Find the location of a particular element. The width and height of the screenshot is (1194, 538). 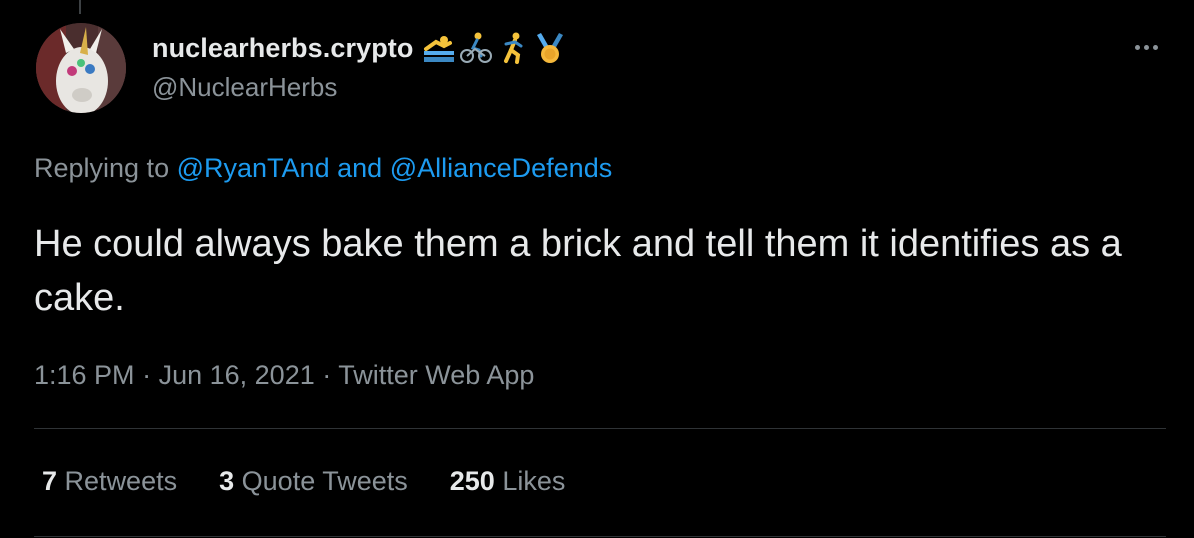

tweet-metadata: 1:16 PM · Jun 16, 2021 · Twitter Web App is located at coordinates (284, 375).